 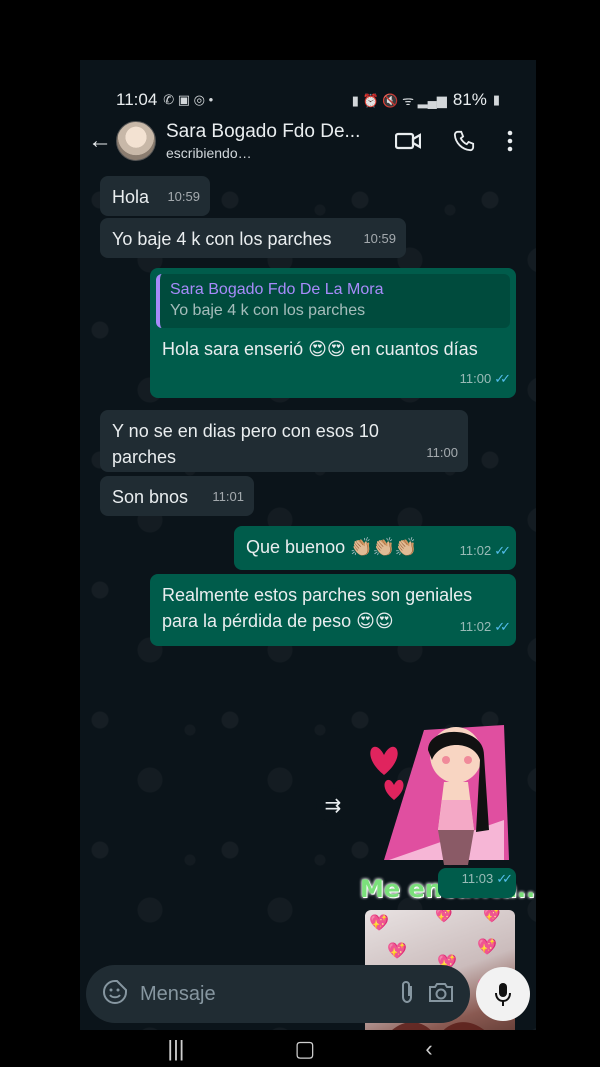 I want to click on back-arrow-icon: ←, so click(x=102, y=141).